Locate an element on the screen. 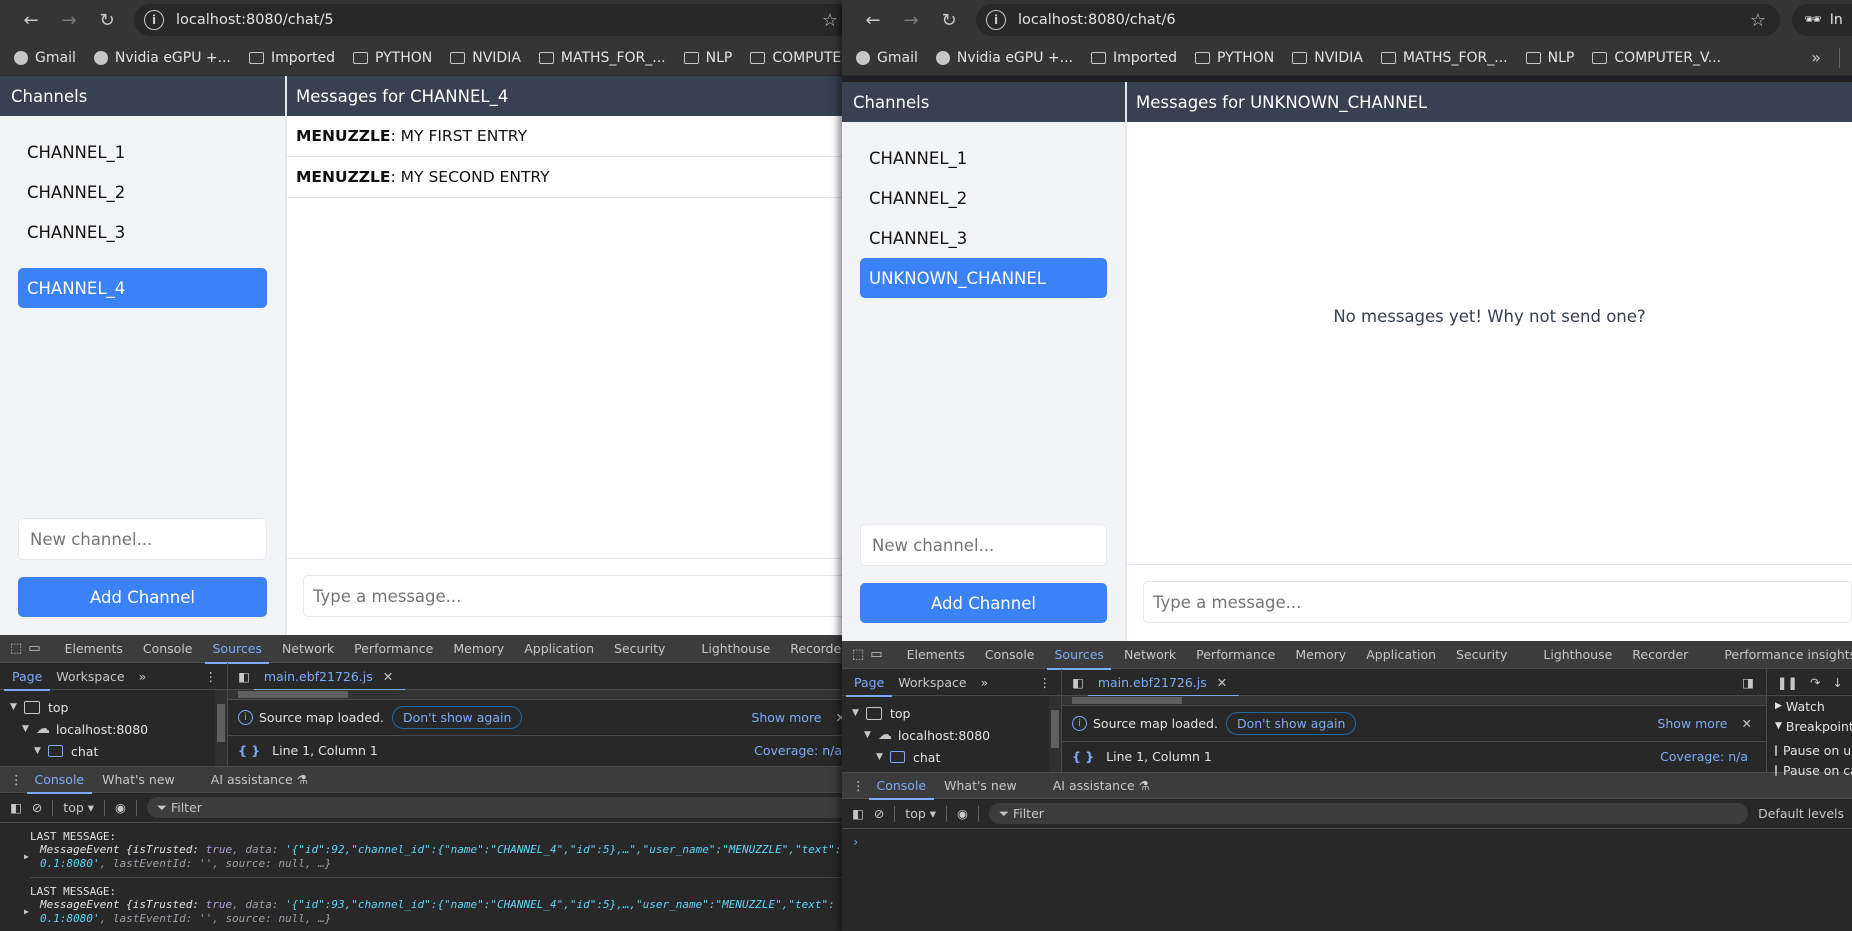 The image size is (1852, 931). add-channel-button: Add Channel is located at coordinates (142, 597).